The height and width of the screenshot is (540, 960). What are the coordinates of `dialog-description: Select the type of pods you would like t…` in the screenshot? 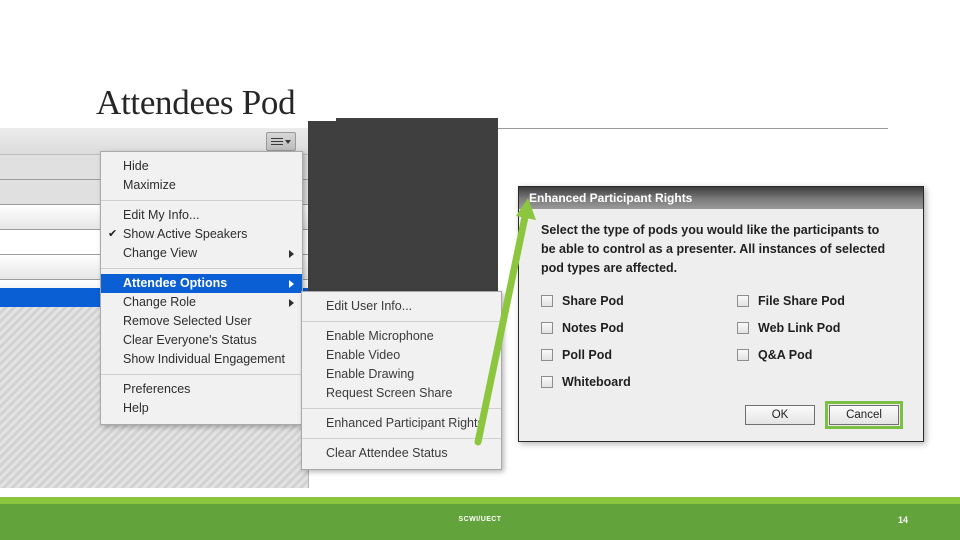 It's located at (713, 249).